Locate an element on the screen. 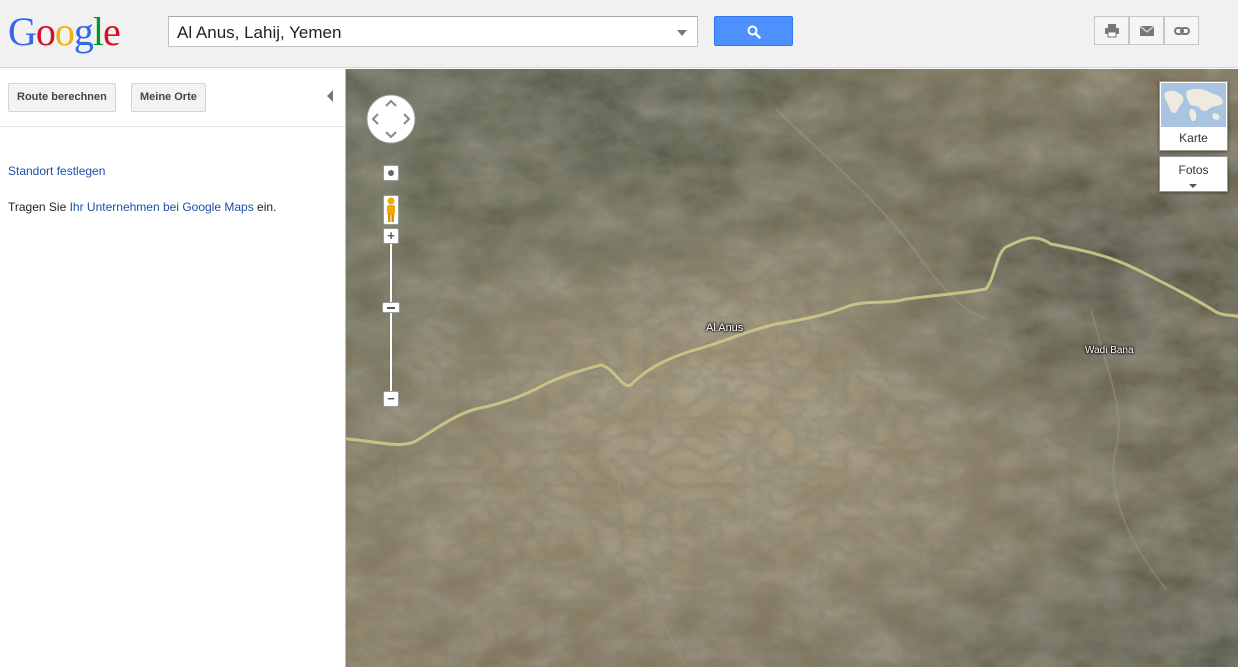 The image size is (1238, 667). google-logo: Google is located at coordinates (64, 31).